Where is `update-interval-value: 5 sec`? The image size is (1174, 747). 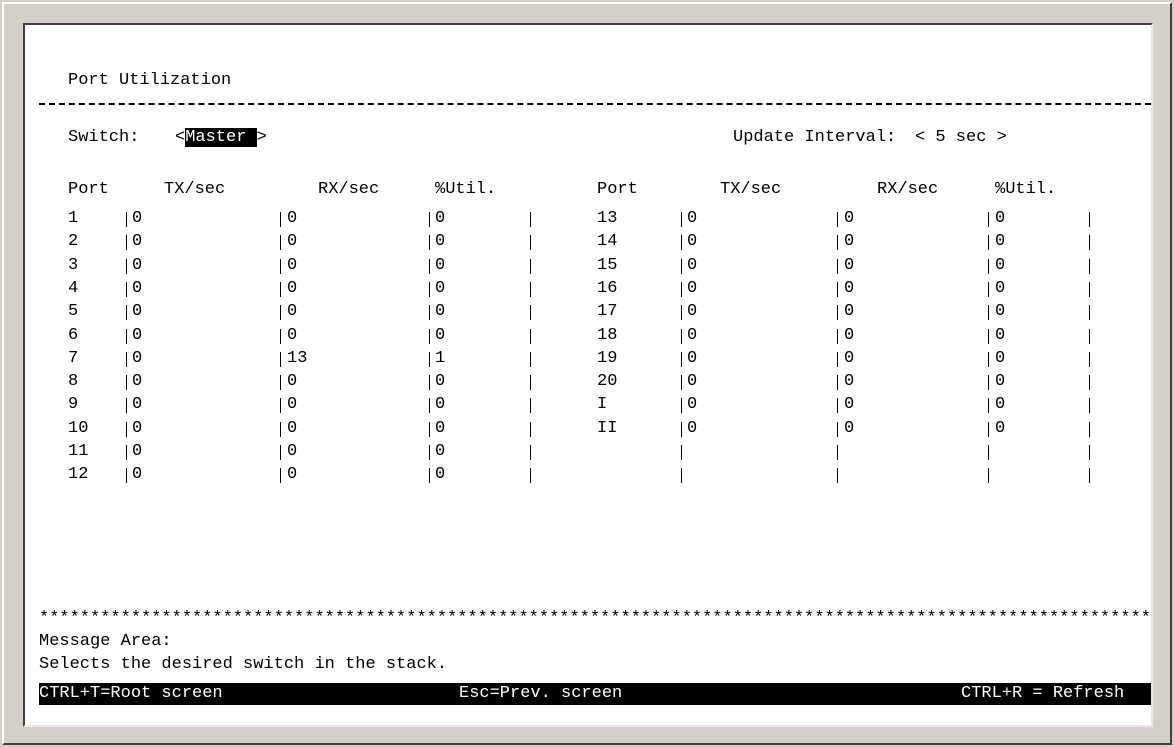
update-interval-value: 5 sec is located at coordinates (960, 137).